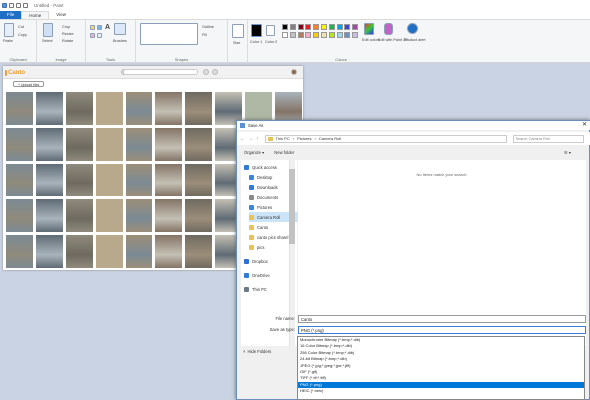  I want to click on brushes-button: Brushes, so click(120, 41).